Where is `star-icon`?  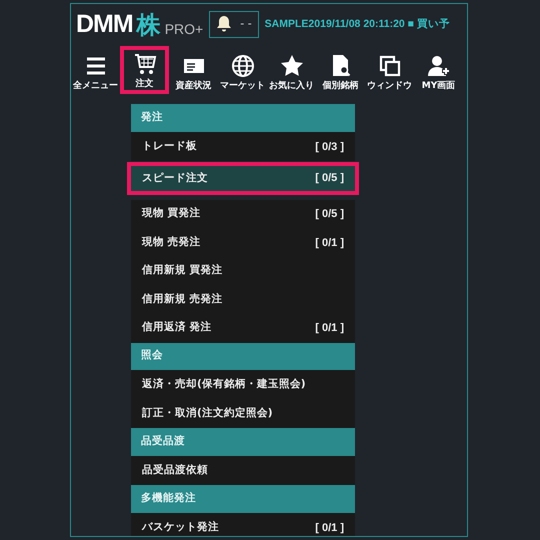
star-icon is located at coordinates (292, 66).